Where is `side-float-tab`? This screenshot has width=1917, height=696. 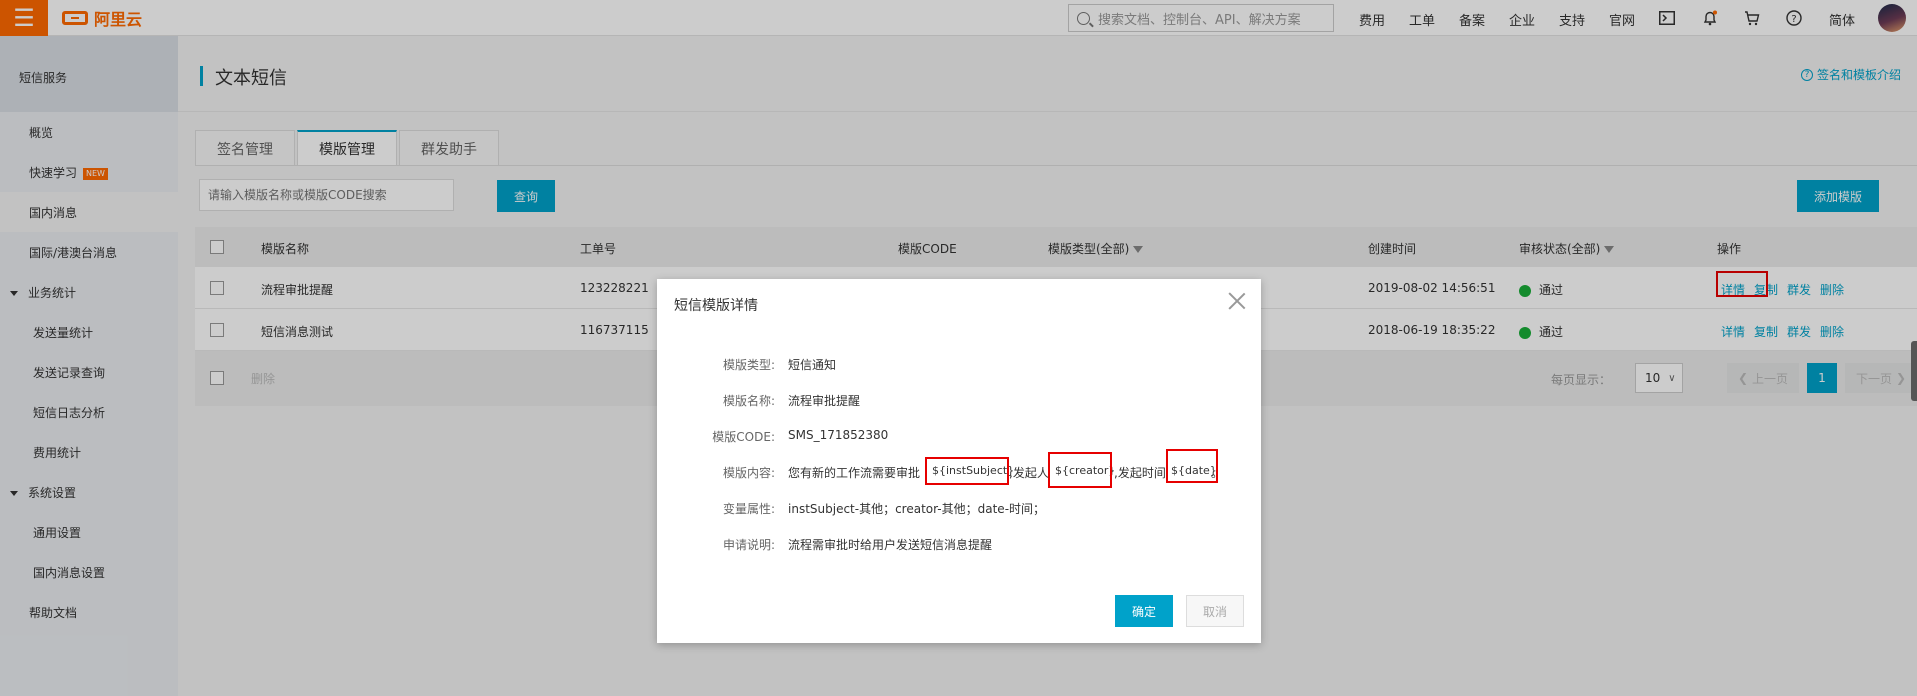 side-float-tab is located at coordinates (1914, 371).